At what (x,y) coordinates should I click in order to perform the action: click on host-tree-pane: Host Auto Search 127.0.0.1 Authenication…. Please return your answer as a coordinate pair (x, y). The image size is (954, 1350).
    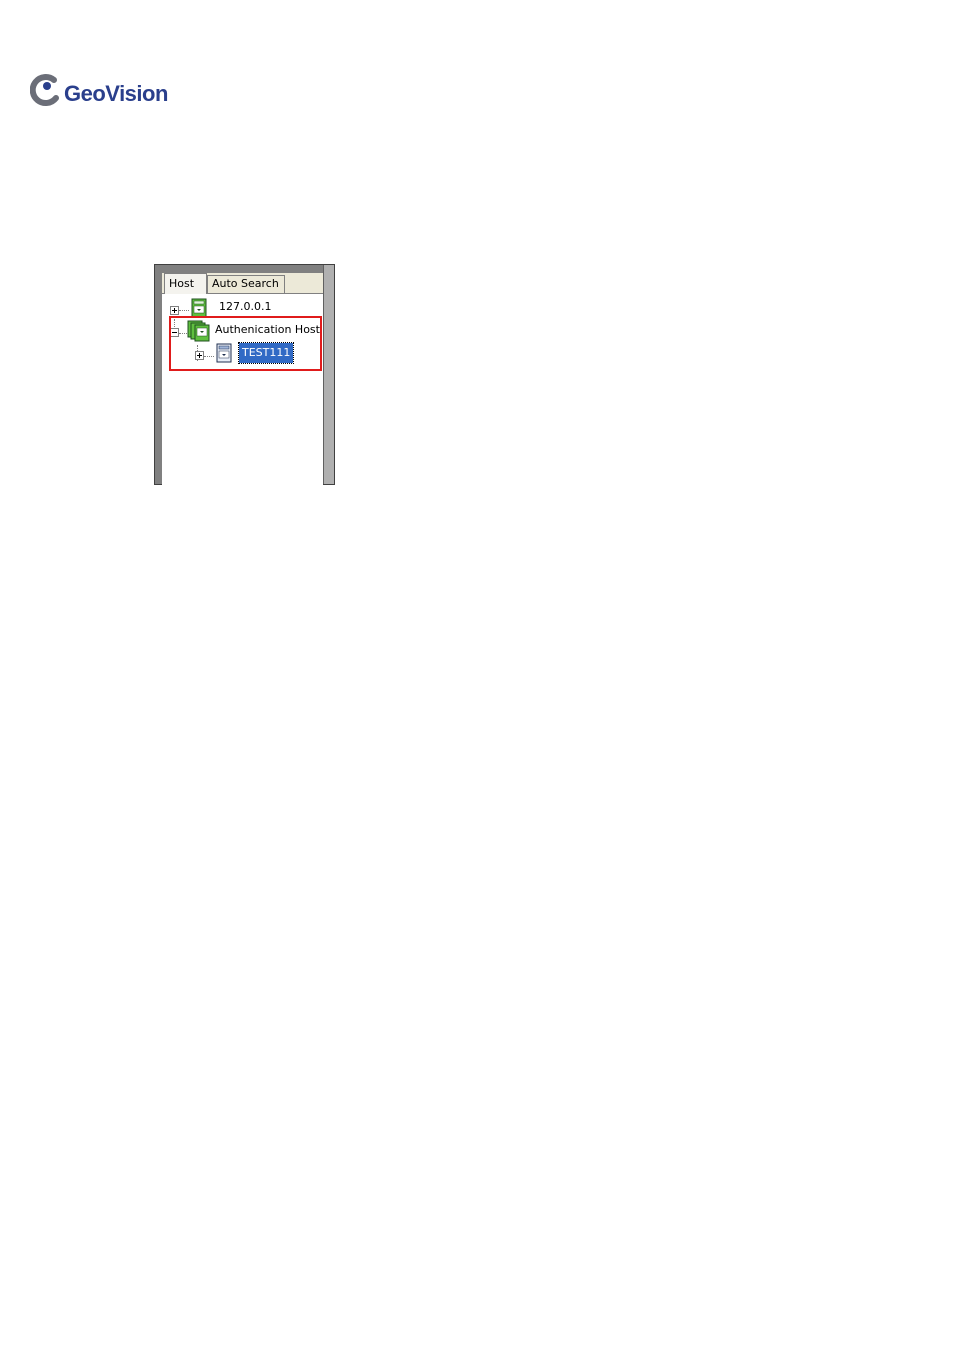
    Looking at the image, I should click on (242, 379).